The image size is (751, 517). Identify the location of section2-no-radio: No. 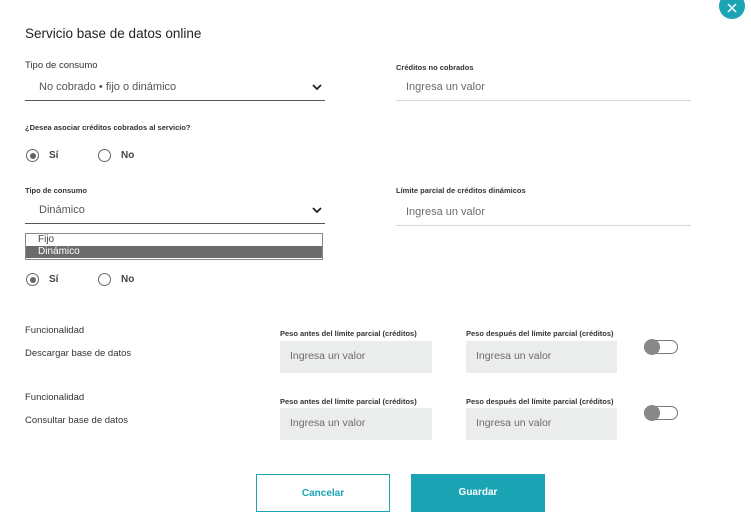
(116, 279).